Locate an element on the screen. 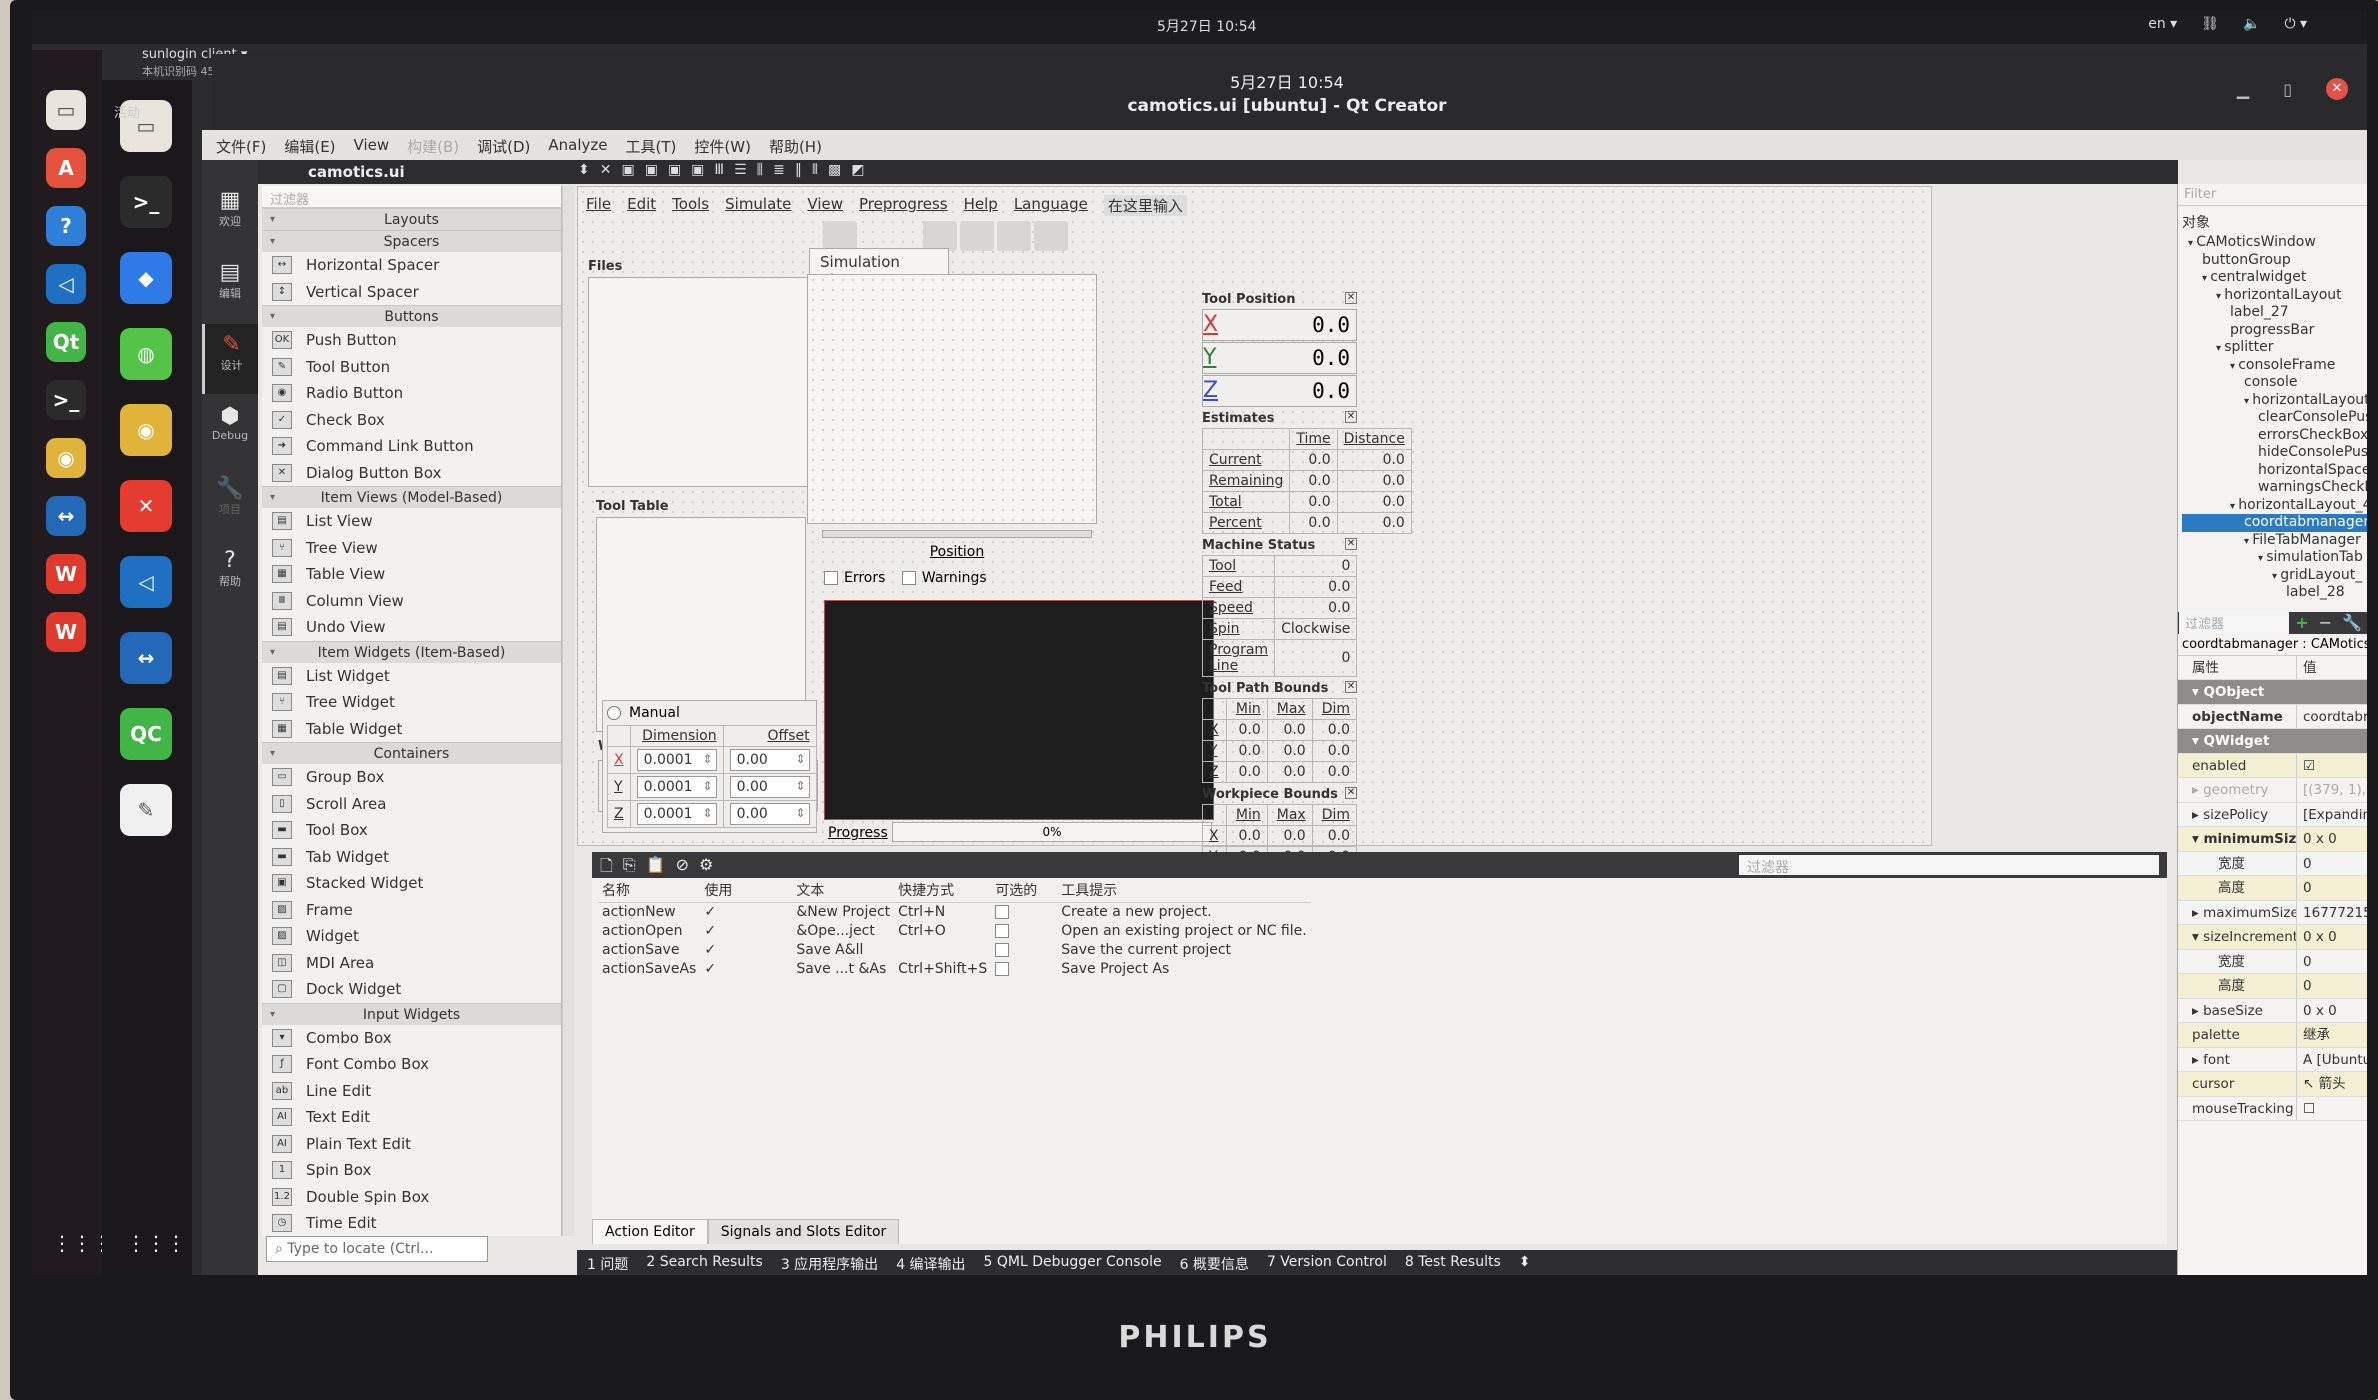  widget-item: ➜ Command Link Button is located at coordinates (411, 446).